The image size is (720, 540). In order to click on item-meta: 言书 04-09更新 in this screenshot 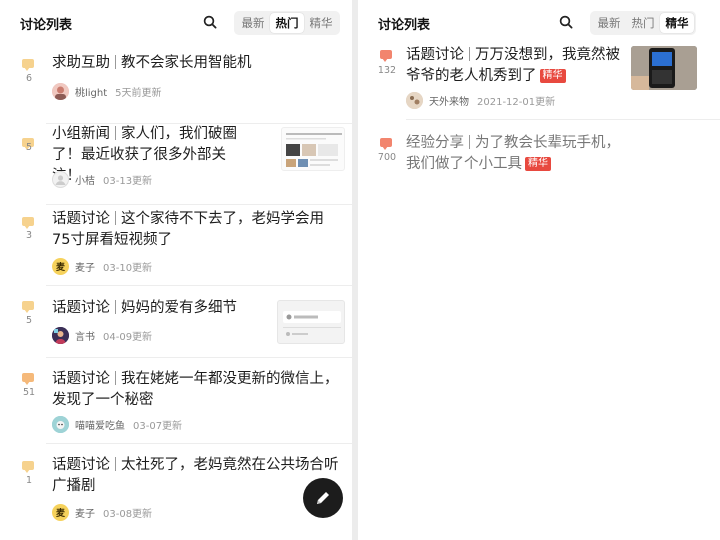, I will do `click(102, 335)`.